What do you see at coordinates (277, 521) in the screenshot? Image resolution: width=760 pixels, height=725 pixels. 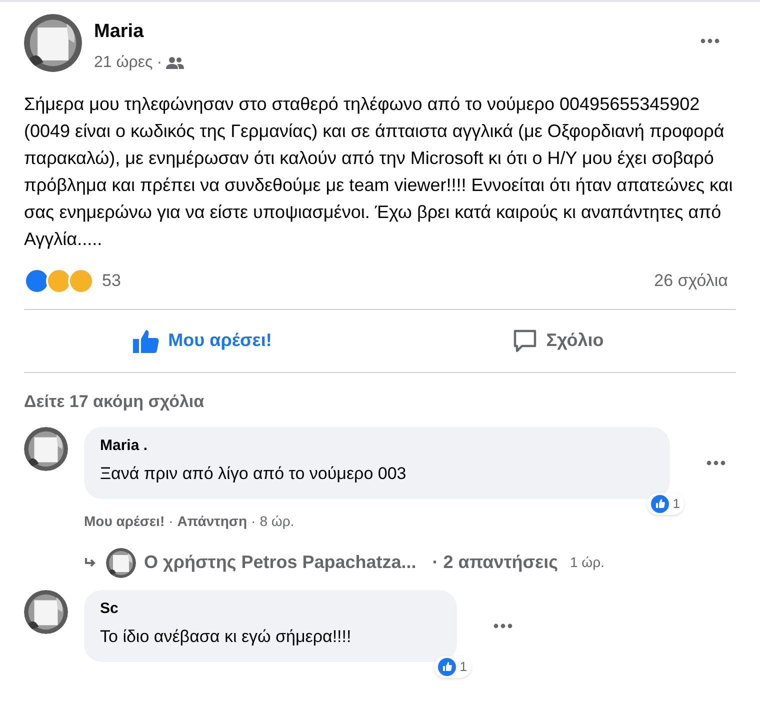 I see `comment-time: 8 ώρ.` at bounding box center [277, 521].